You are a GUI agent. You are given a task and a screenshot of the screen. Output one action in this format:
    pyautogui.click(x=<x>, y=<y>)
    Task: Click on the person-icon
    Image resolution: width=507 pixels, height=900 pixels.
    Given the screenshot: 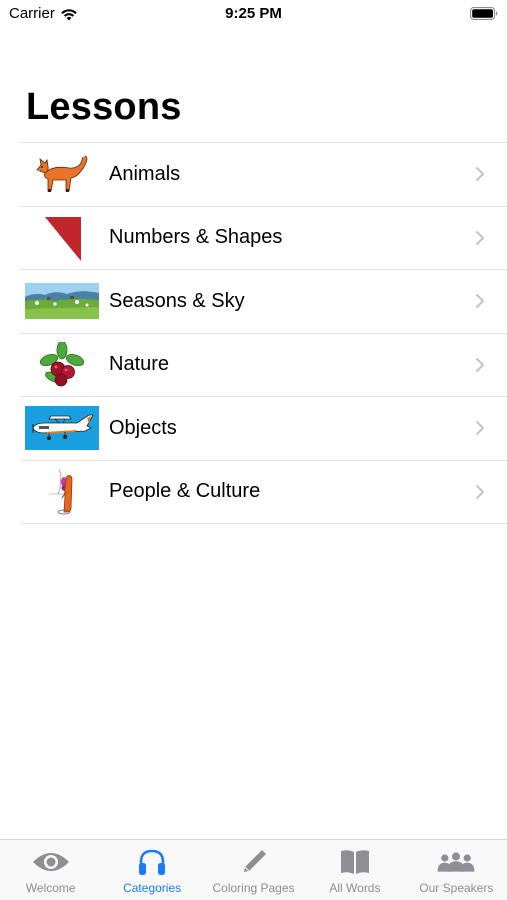 What is the action you would take?
    pyautogui.click(x=62, y=492)
    